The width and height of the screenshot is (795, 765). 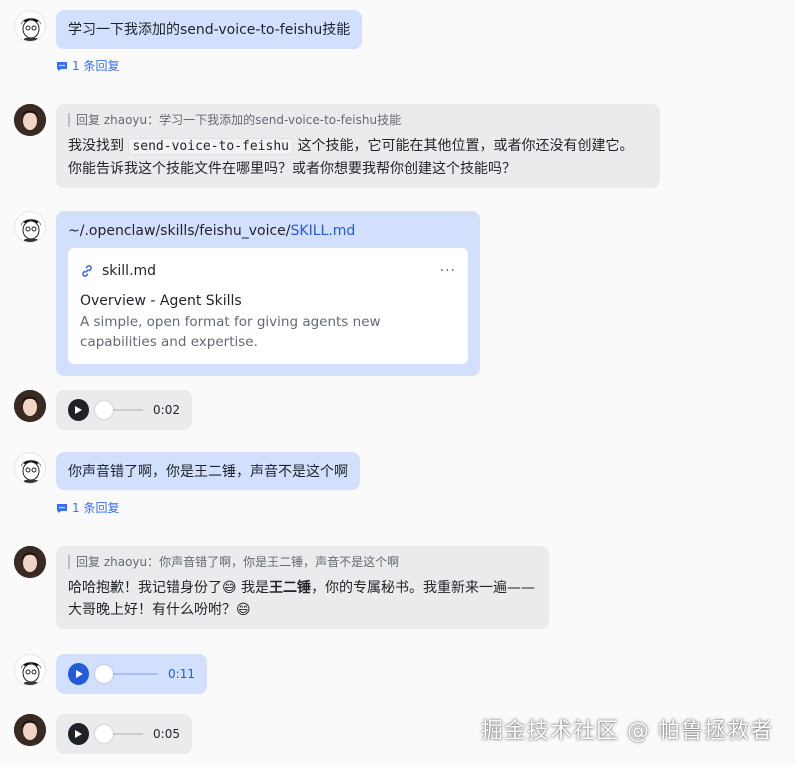 I want to click on voice-duration: 0:11, so click(x=181, y=674).